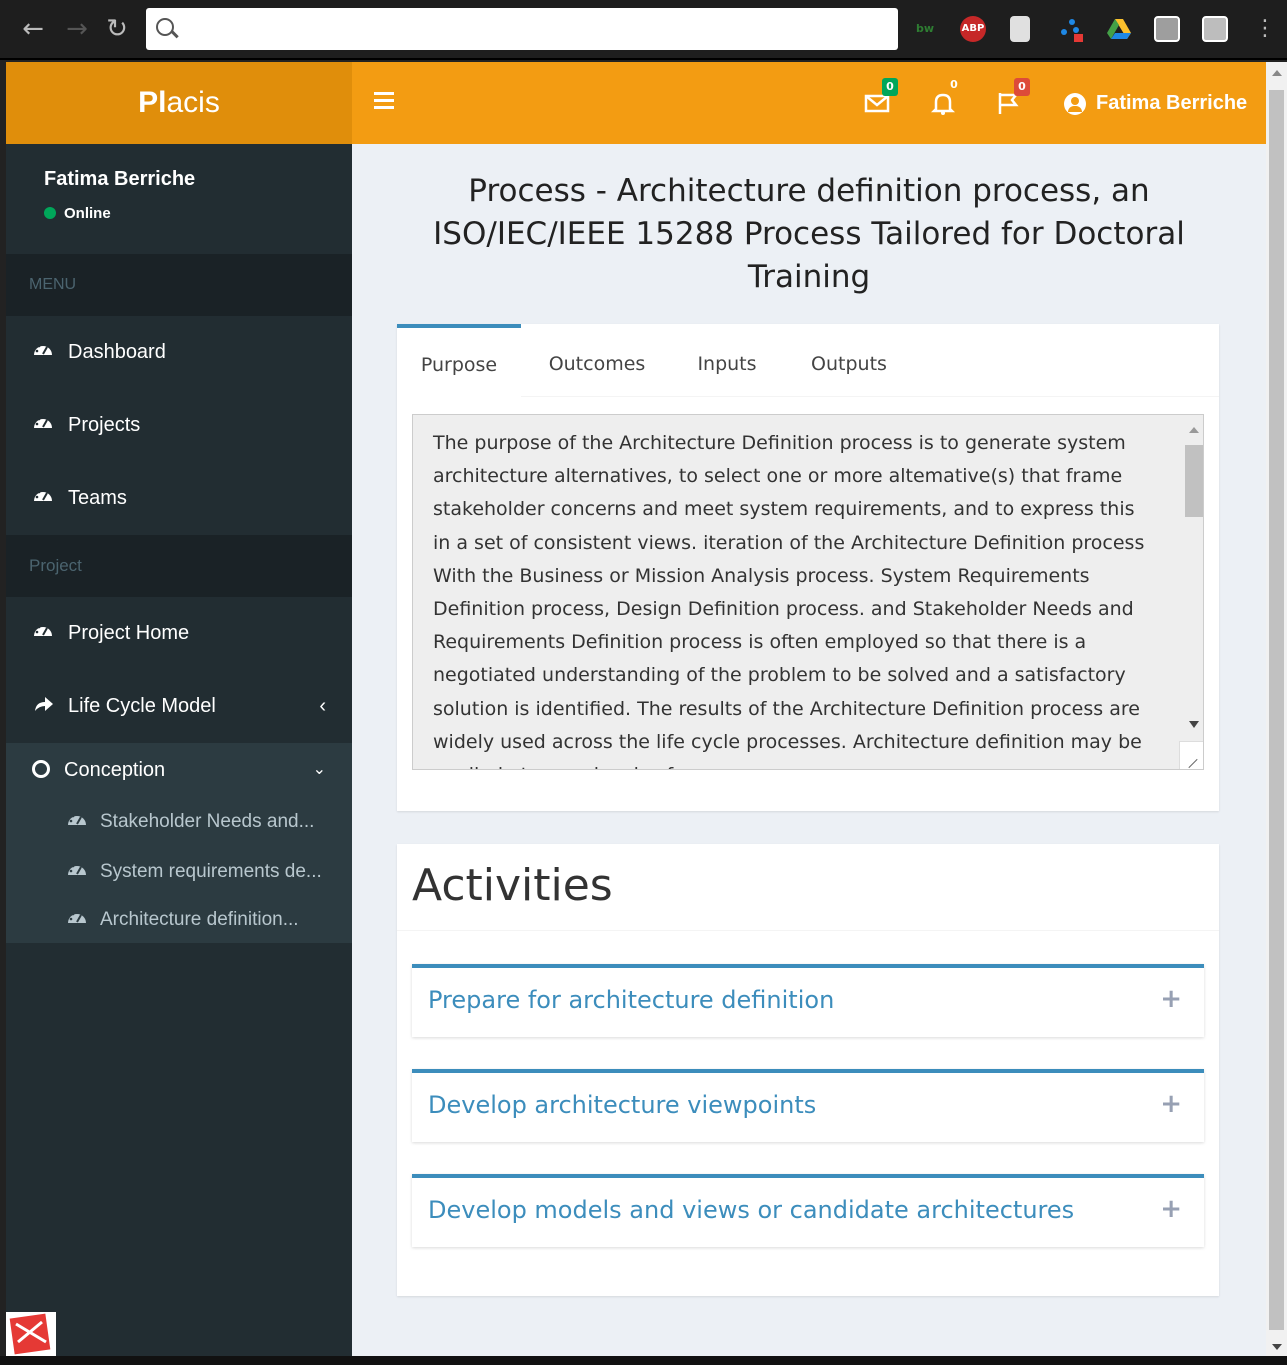  I want to click on page-scroll-thumb, so click(1276, 710).